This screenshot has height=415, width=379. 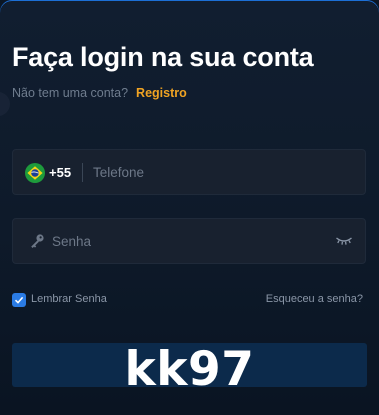 What do you see at coordinates (163, 57) in the screenshot?
I see `page-title: Faça login na sua conta` at bounding box center [163, 57].